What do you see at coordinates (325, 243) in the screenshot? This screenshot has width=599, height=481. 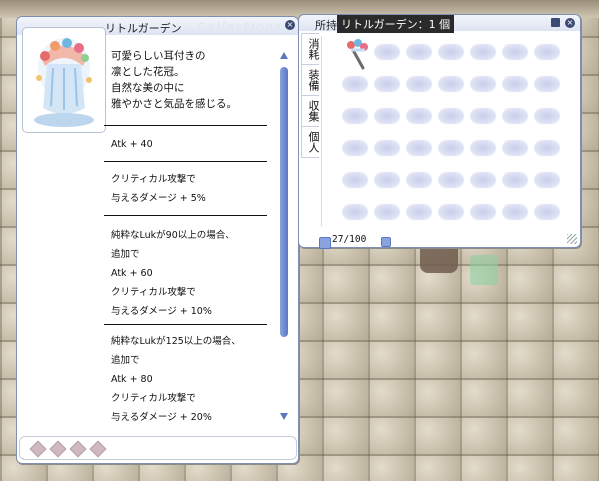 I see `weight-icon` at bounding box center [325, 243].